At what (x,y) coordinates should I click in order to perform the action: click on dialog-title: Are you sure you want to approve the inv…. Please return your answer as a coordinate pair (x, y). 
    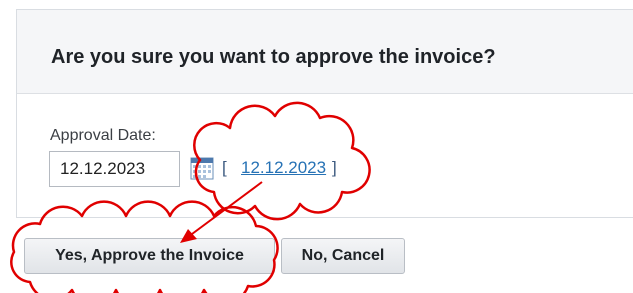
    Looking at the image, I should click on (273, 57).